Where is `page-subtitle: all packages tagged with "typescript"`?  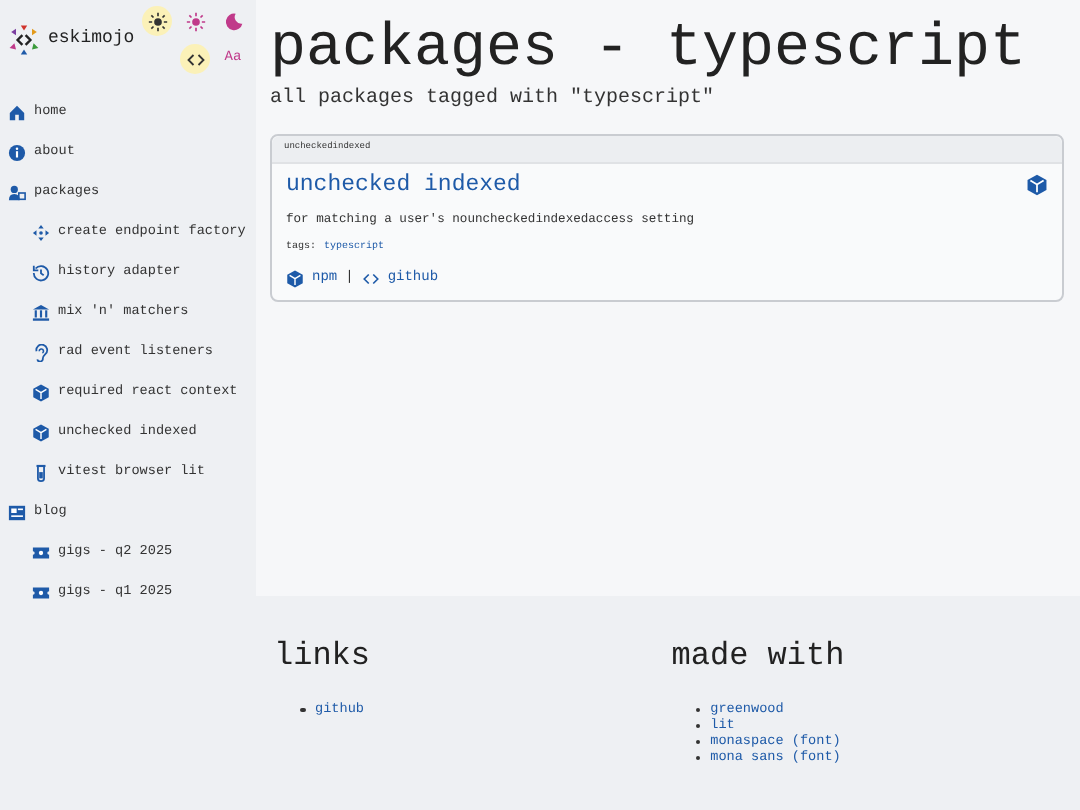 page-subtitle: all packages tagged with "typescript" is located at coordinates (493, 99).